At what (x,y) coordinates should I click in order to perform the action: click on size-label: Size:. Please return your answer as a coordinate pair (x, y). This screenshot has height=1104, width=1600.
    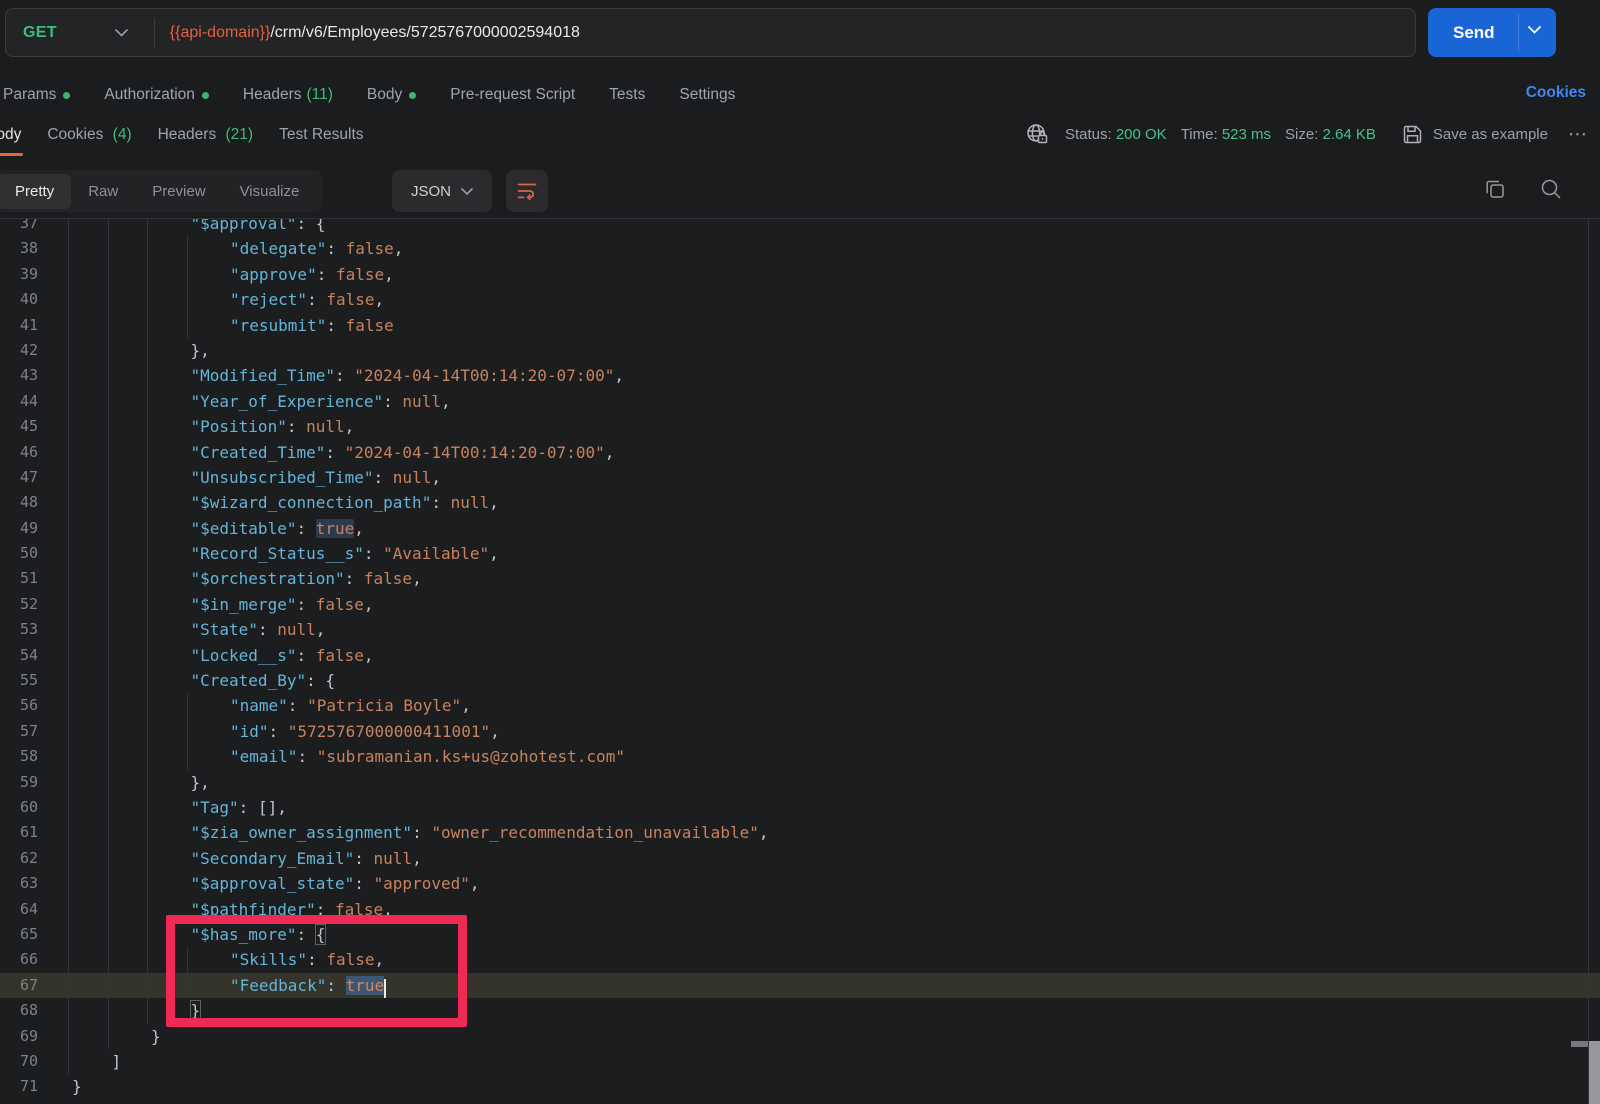
    Looking at the image, I should click on (1302, 134).